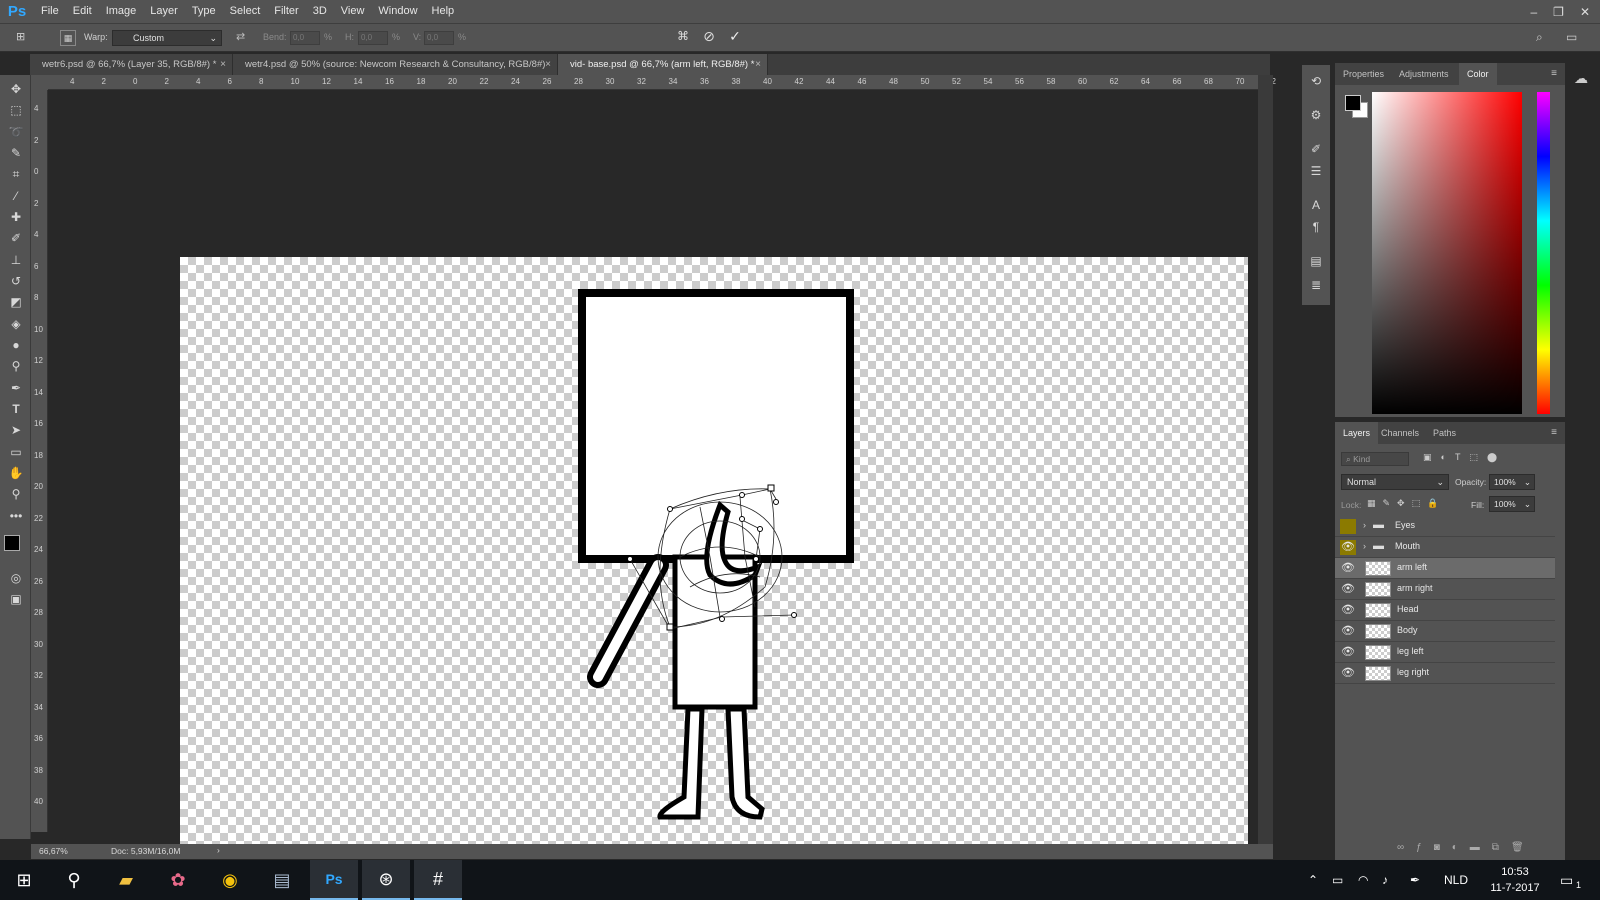  I want to click on libraries-icon: ▤, so click(1316, 261).